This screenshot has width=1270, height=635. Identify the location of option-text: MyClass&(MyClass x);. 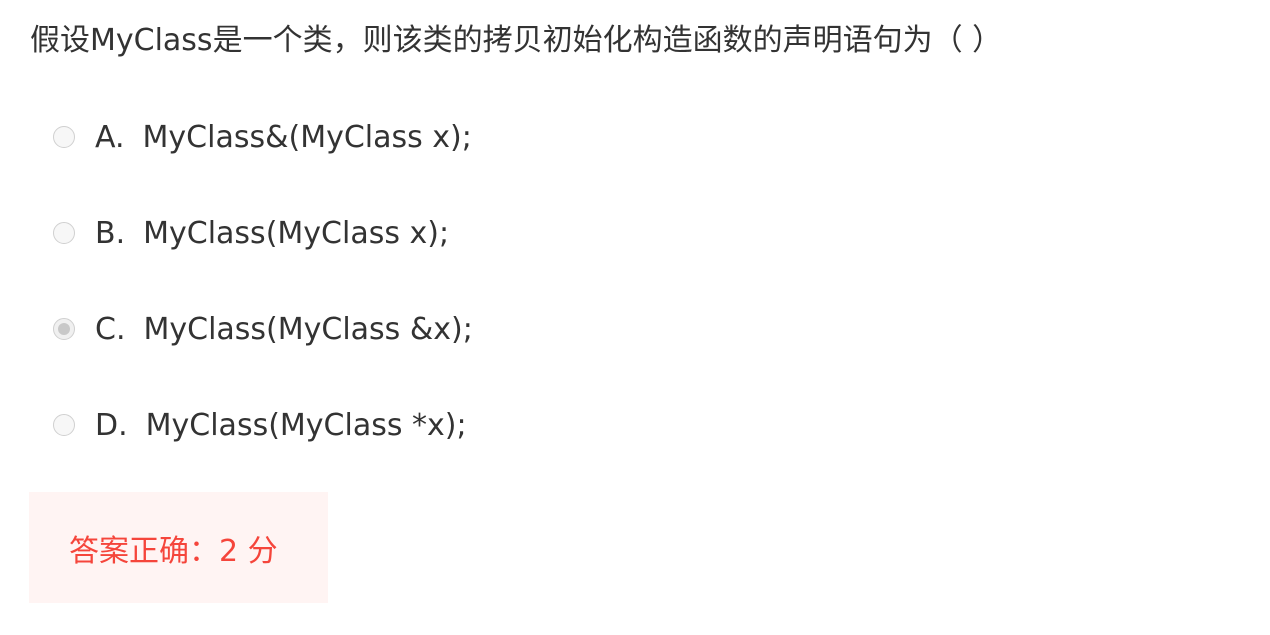
(307, 137).